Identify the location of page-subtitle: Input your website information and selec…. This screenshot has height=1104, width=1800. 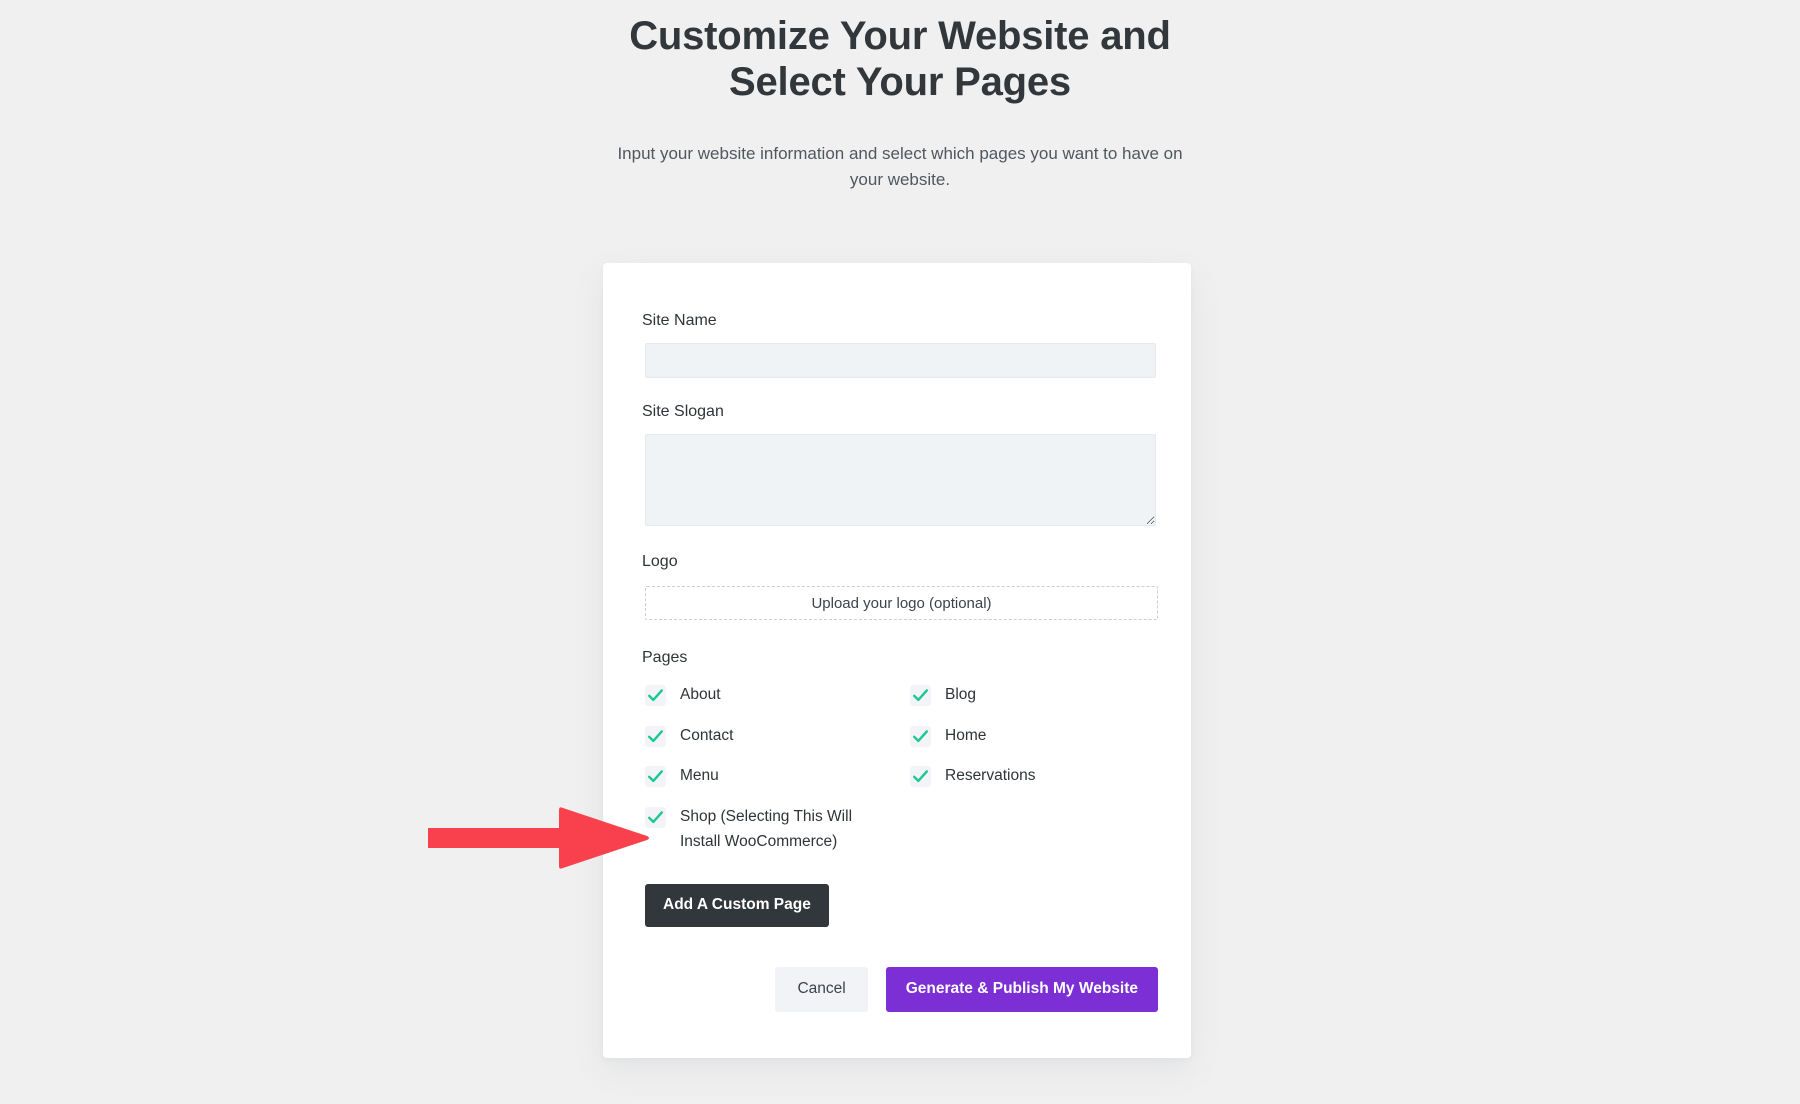
(900, 166).